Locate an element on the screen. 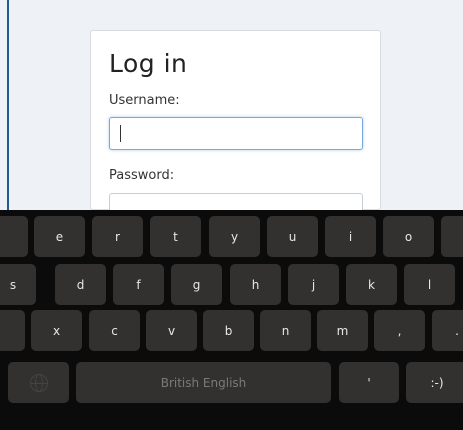 This screenshot has height=430, width=463. page-title: Log in is located at coordinates (148, 63).